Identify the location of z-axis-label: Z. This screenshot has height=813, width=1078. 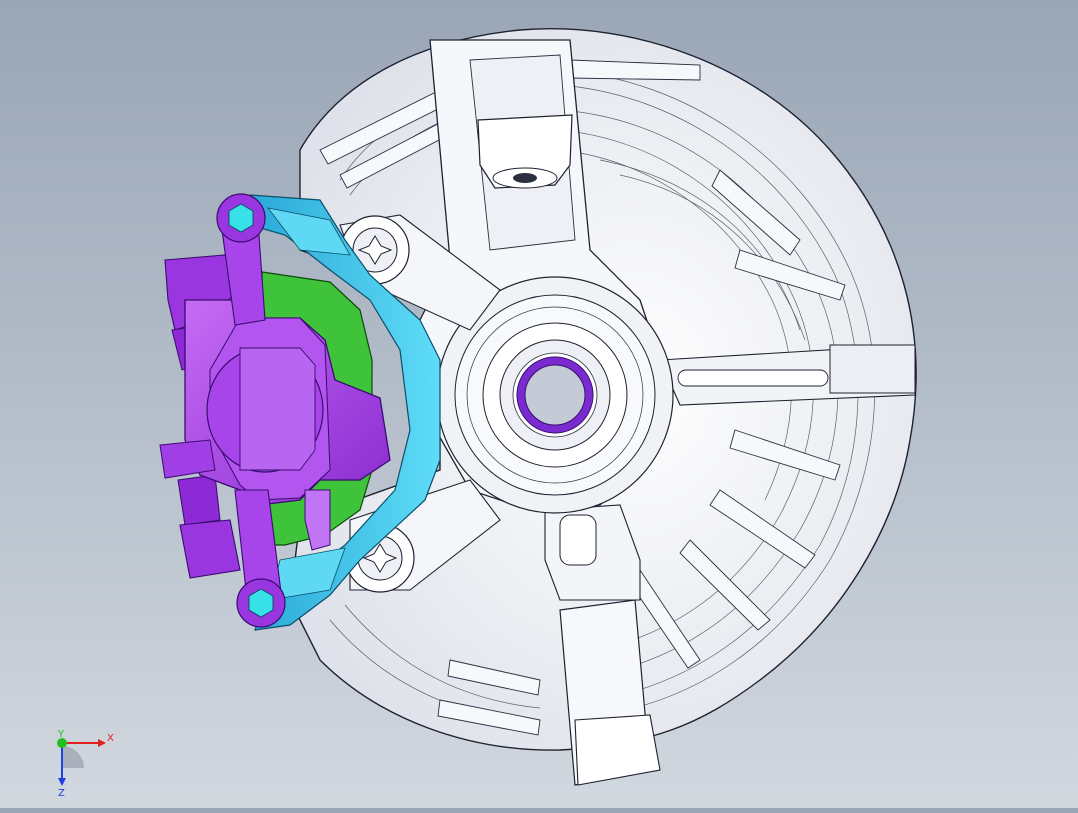
(61, 793).